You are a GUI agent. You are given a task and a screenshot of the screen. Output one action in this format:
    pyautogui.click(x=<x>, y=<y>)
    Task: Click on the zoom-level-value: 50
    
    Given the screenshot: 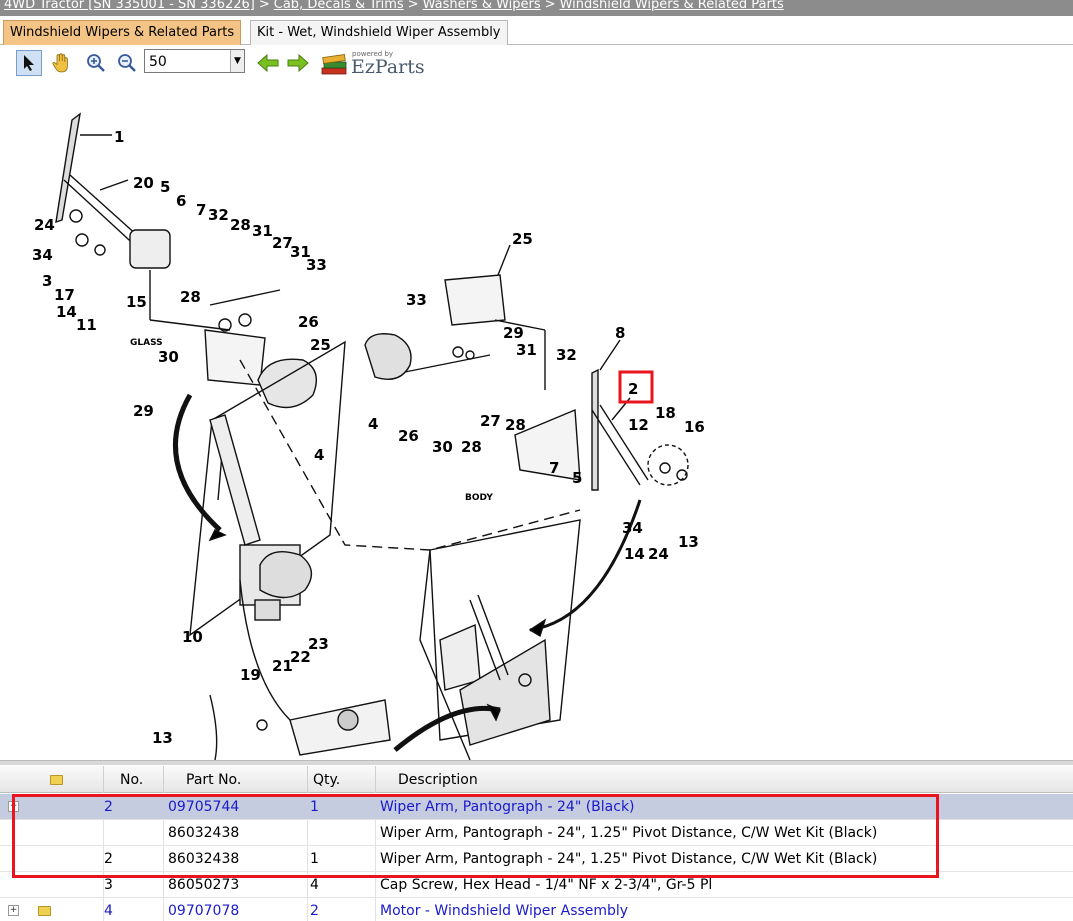 What is the action you would take?
    pyautogui.click(x=158, y=62)
    